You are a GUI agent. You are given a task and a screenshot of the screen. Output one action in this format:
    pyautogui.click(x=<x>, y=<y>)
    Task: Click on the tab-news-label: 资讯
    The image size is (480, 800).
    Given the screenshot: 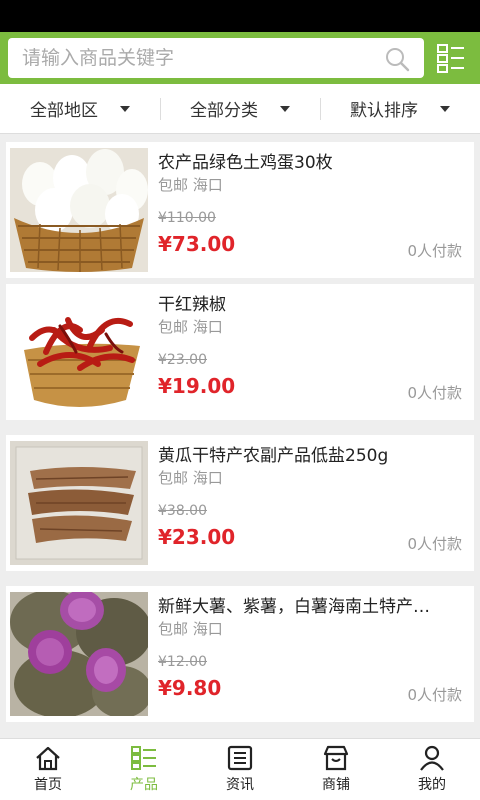 What is the action you would take?
    pyautogui.click(x=240, y=785)
    